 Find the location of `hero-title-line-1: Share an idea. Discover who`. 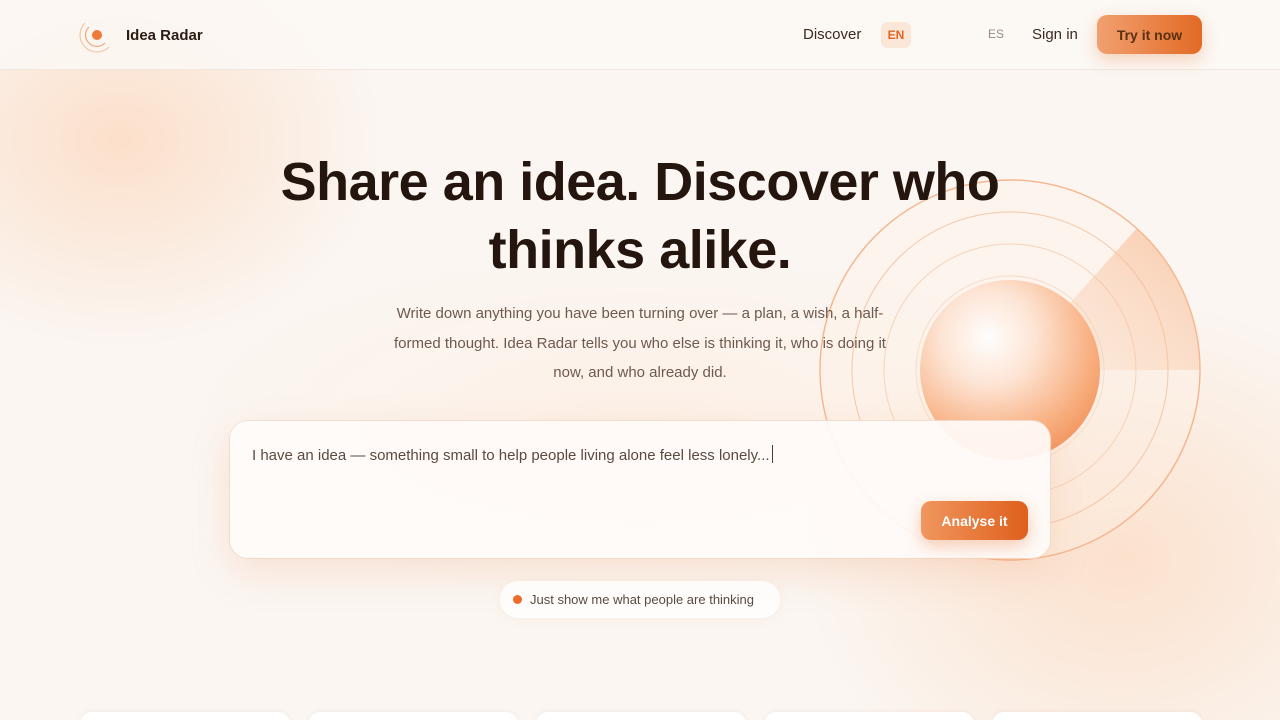

hero-title-line-1: Share an idea. Discover who is located at coordinates (640, 182).